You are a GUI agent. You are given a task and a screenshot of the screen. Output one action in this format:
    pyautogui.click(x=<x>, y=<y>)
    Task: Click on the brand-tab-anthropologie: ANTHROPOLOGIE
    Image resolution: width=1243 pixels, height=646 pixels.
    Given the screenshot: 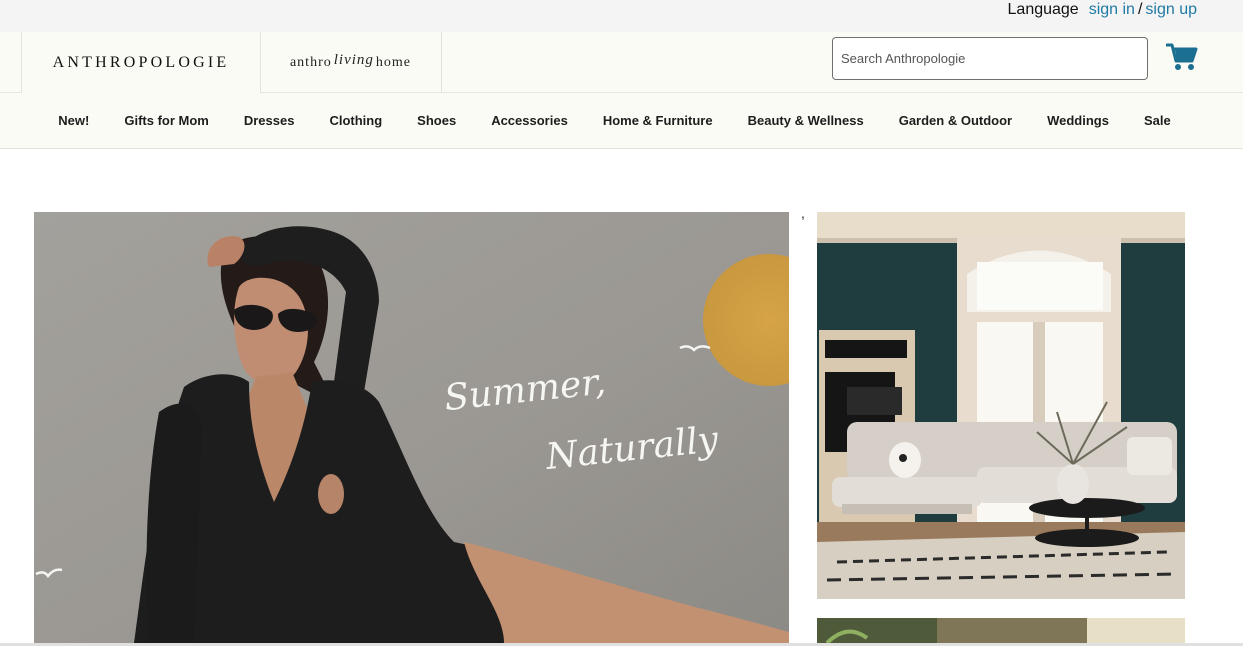 What is the action you would take?
    pyautogui.click(x=141, y=62)
    